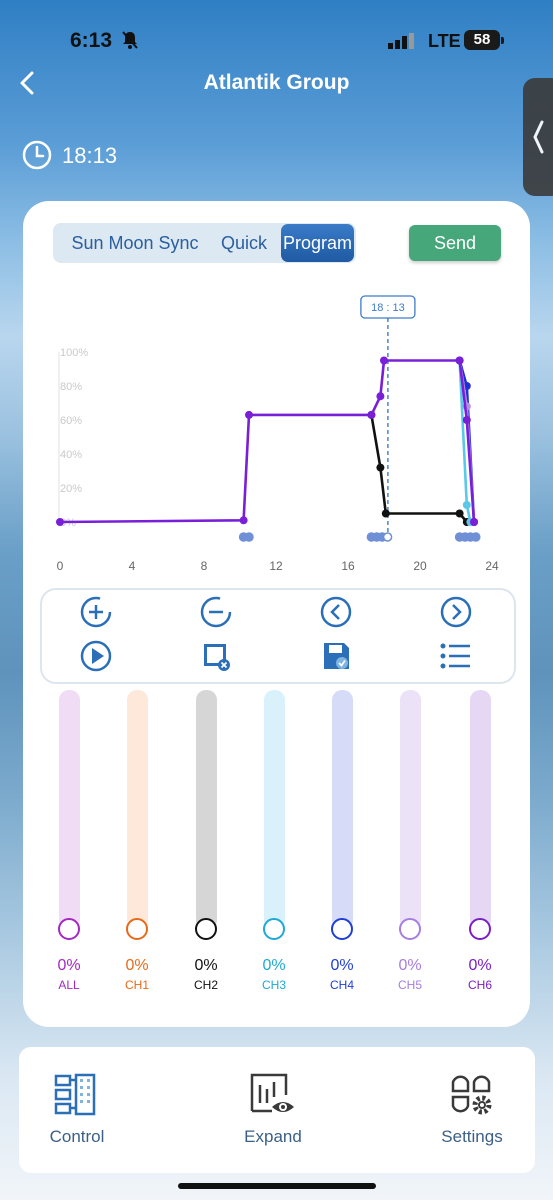 The height and width of the screenshot is (1200, 553). I want to click on y-tick-label: 100%, so click(74, 353).